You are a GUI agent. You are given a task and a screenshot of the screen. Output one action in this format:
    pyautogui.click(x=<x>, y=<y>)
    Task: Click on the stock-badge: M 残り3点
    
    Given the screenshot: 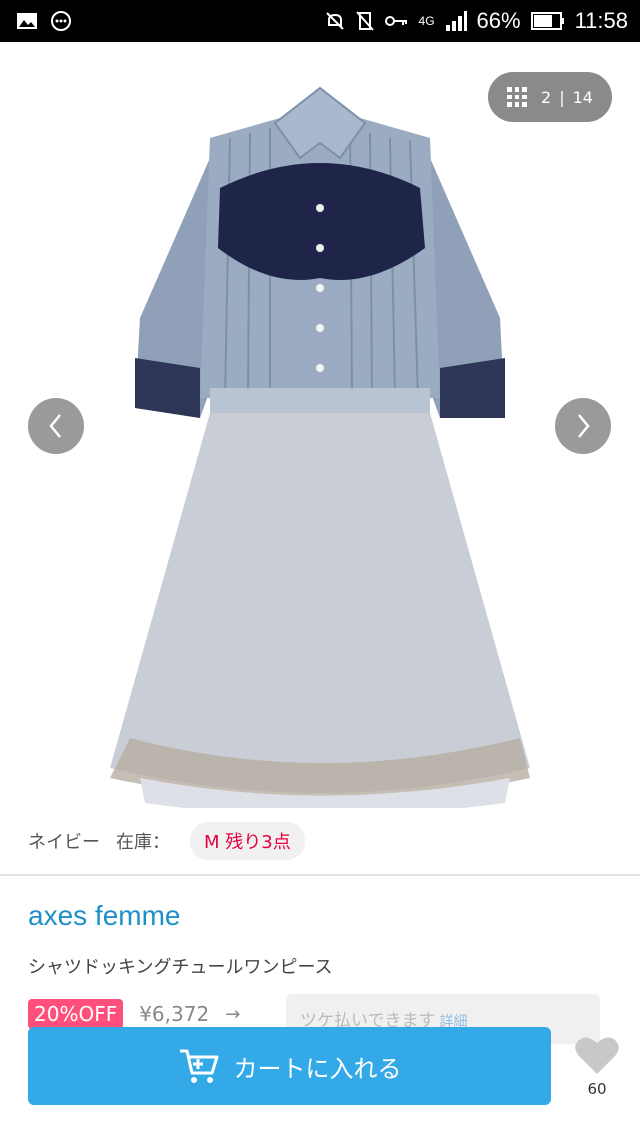 What is the action you would take?
    pyautogui.click(x=247, y=841)
    